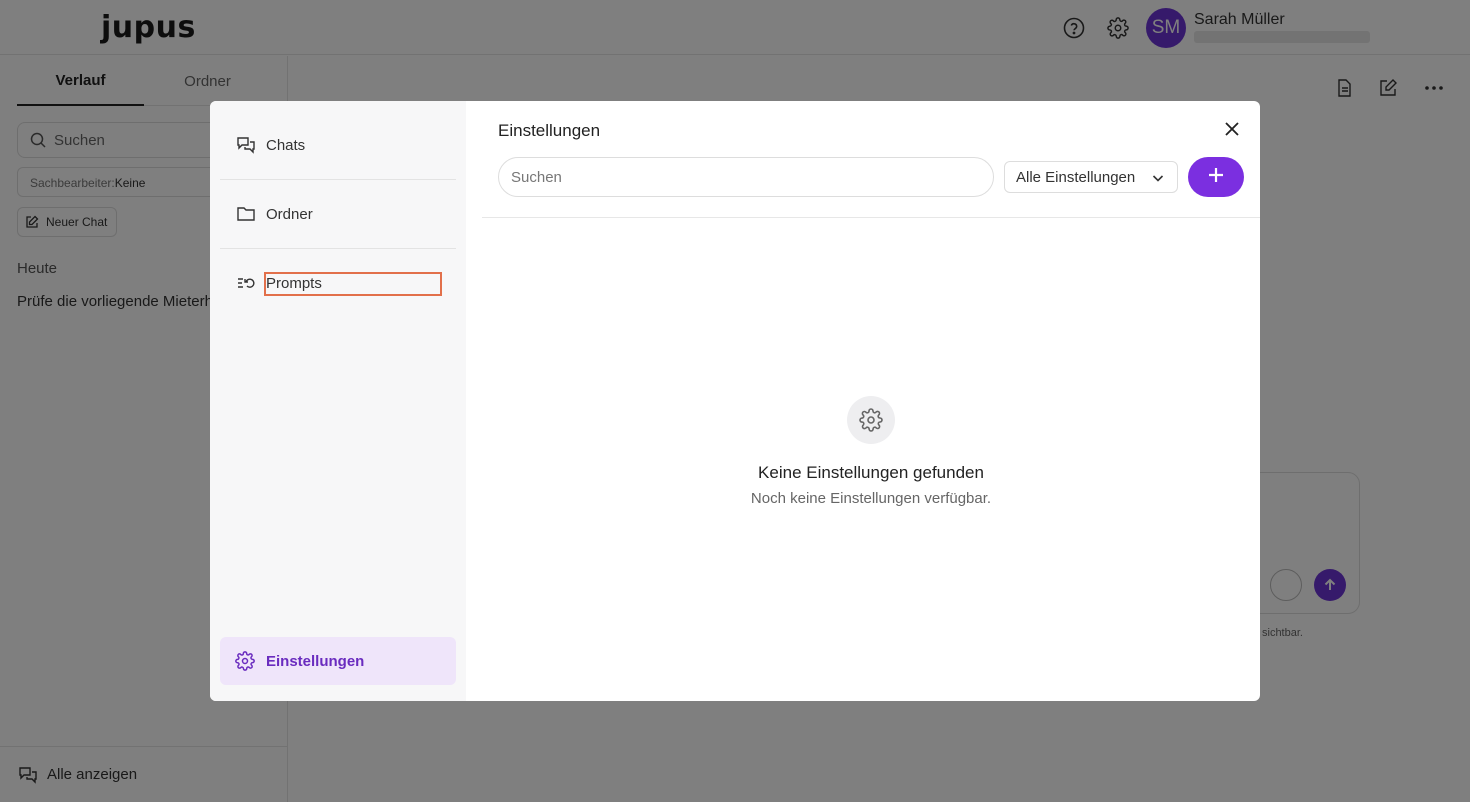 The width and height of the screenshot is (1470, 802). I want to click on folder-icon, so click(246, 214).